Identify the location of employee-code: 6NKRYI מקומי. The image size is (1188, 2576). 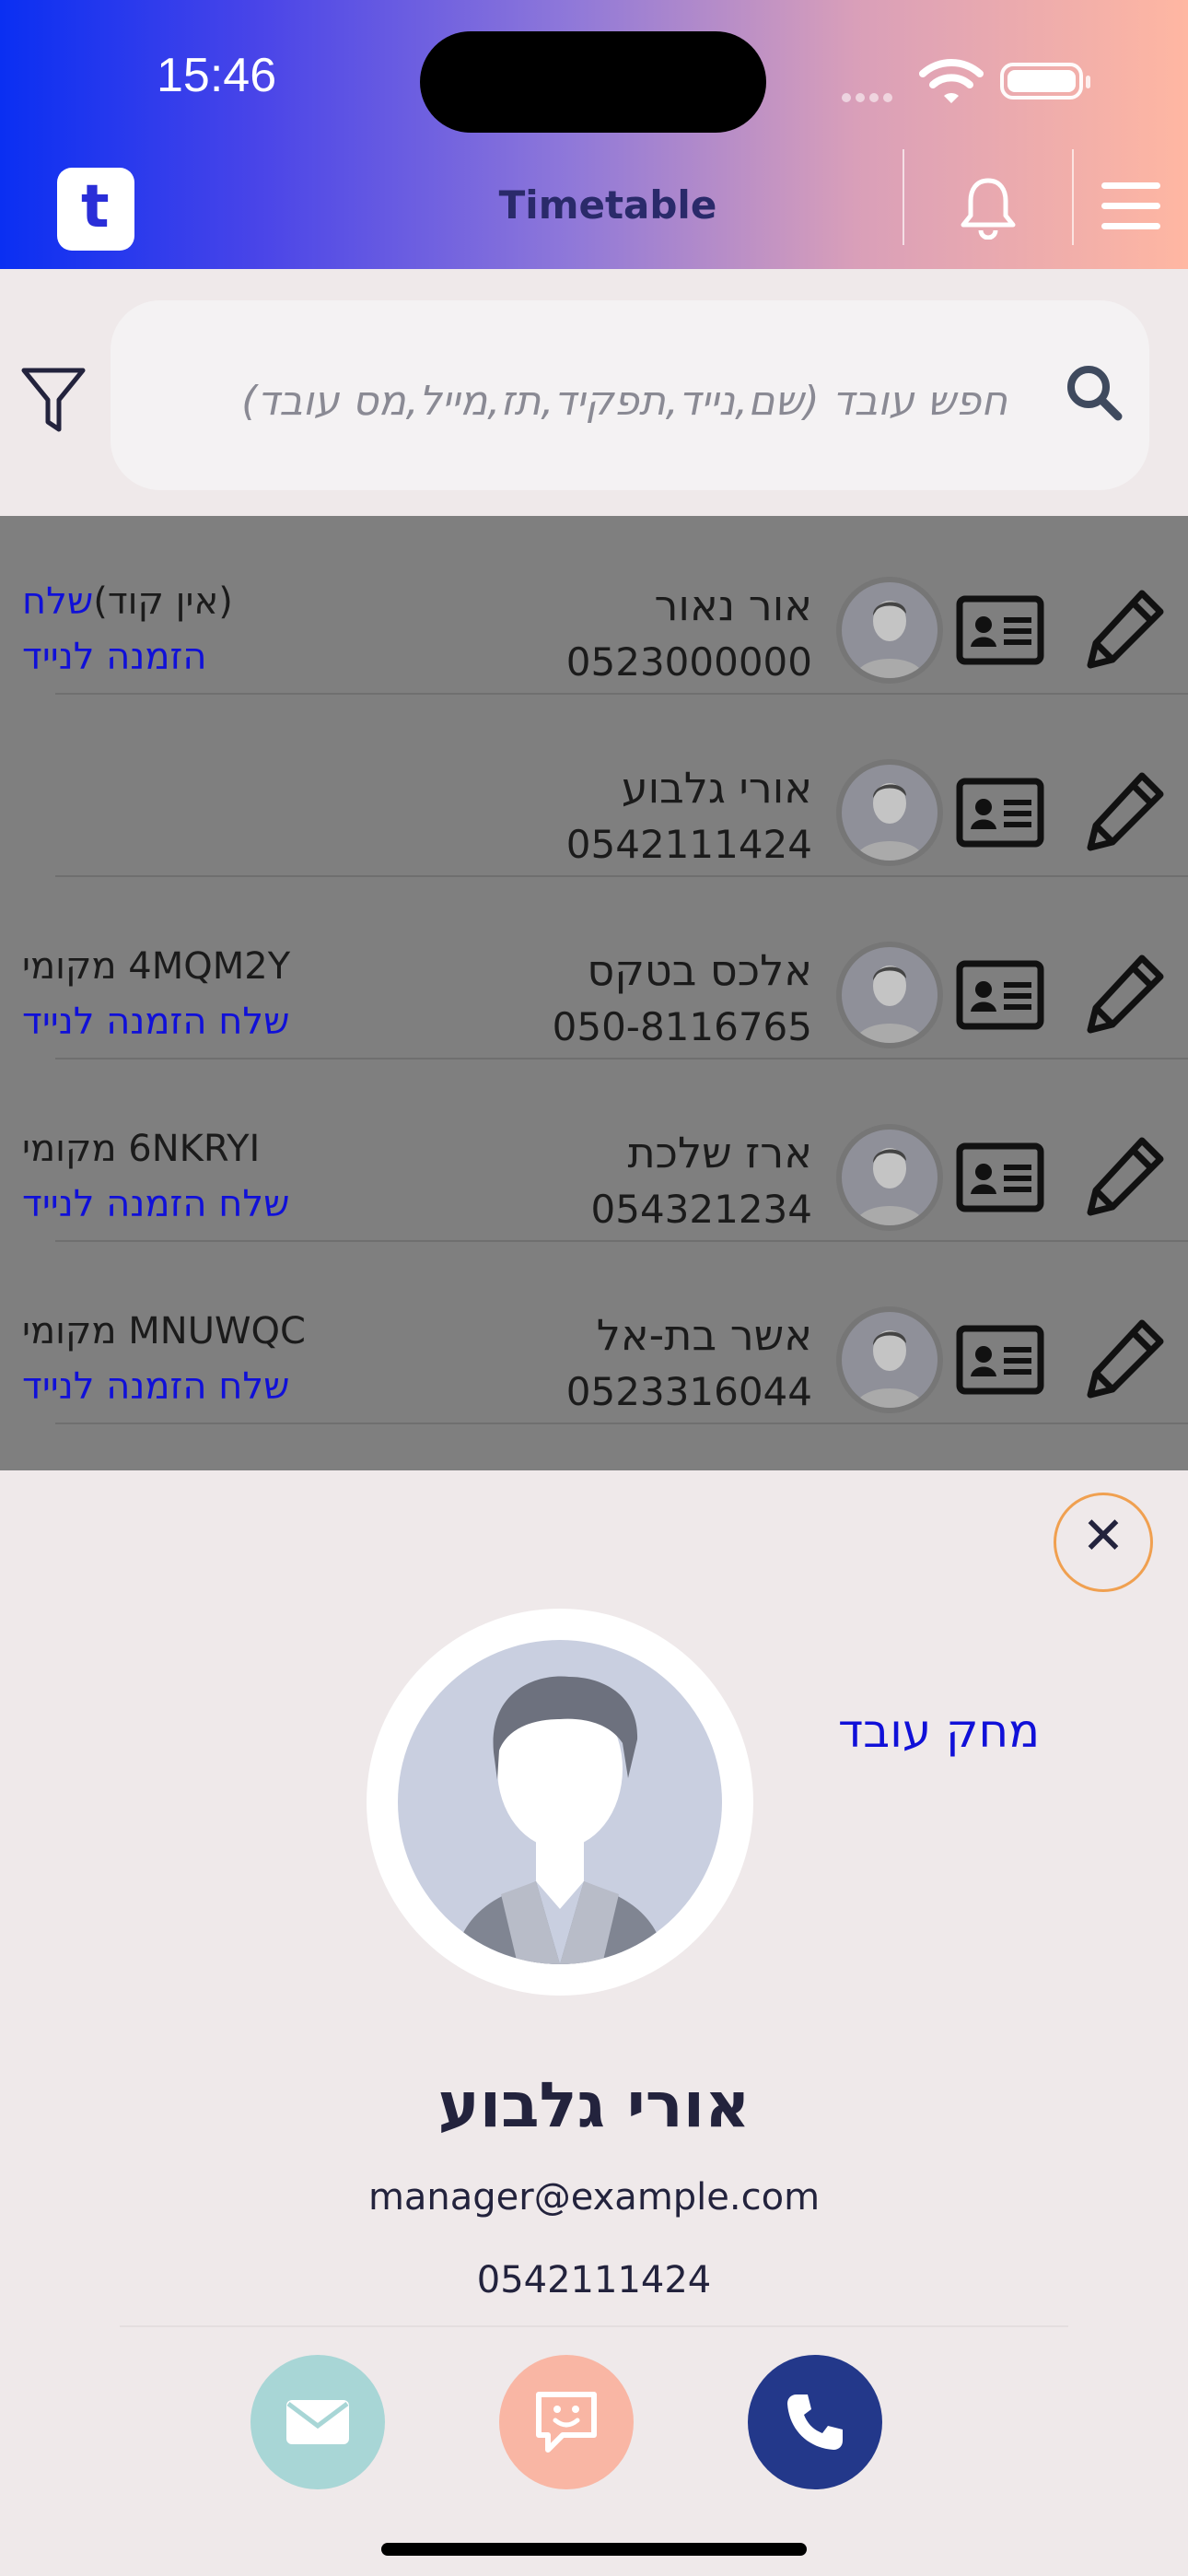
(141, 1149).